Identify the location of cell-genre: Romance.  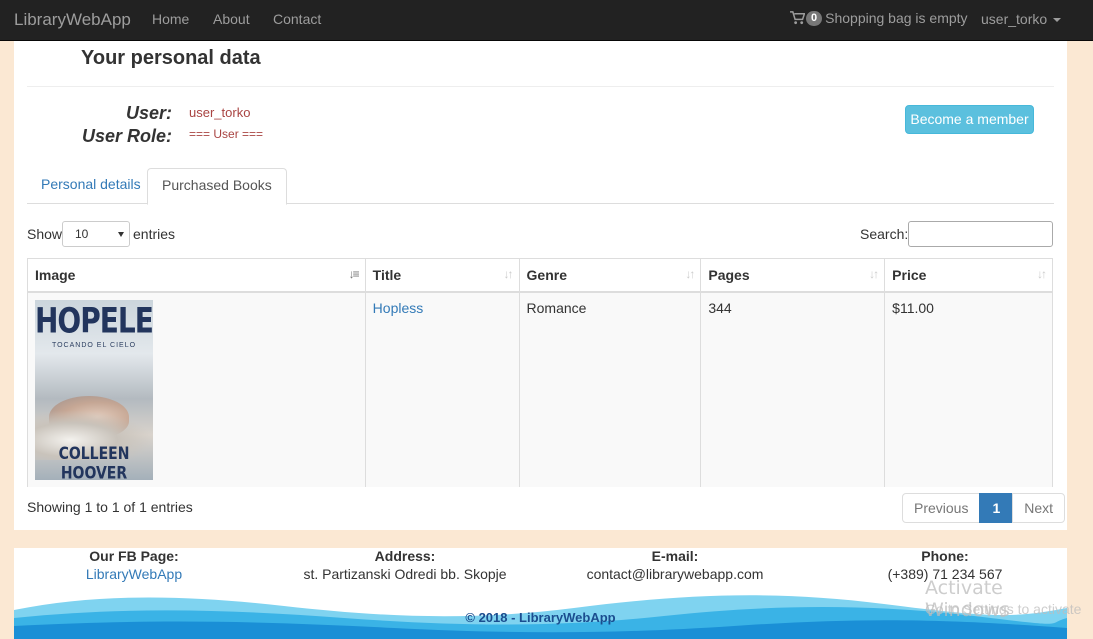
(610, 389).